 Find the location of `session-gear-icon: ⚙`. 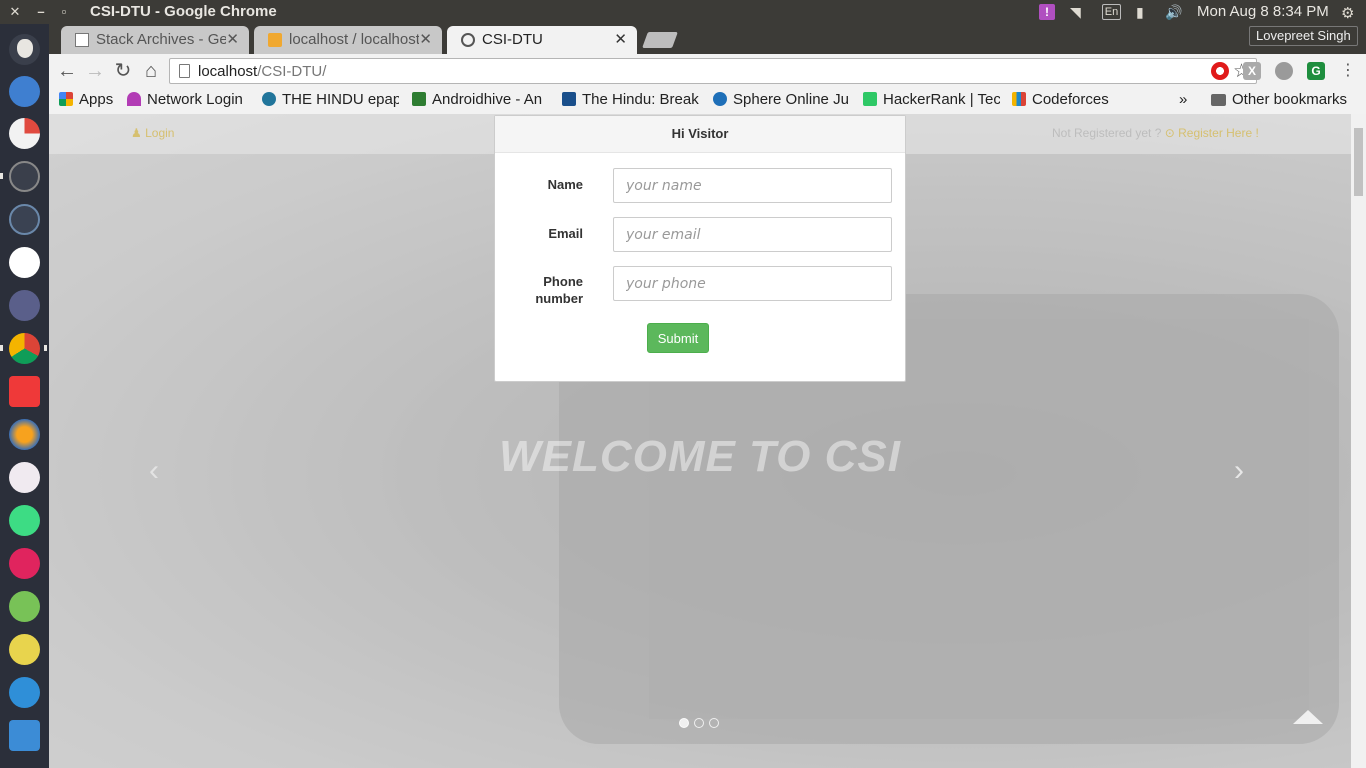

session-gear-icon: ⚙ is located at coordinates (1347, 13).